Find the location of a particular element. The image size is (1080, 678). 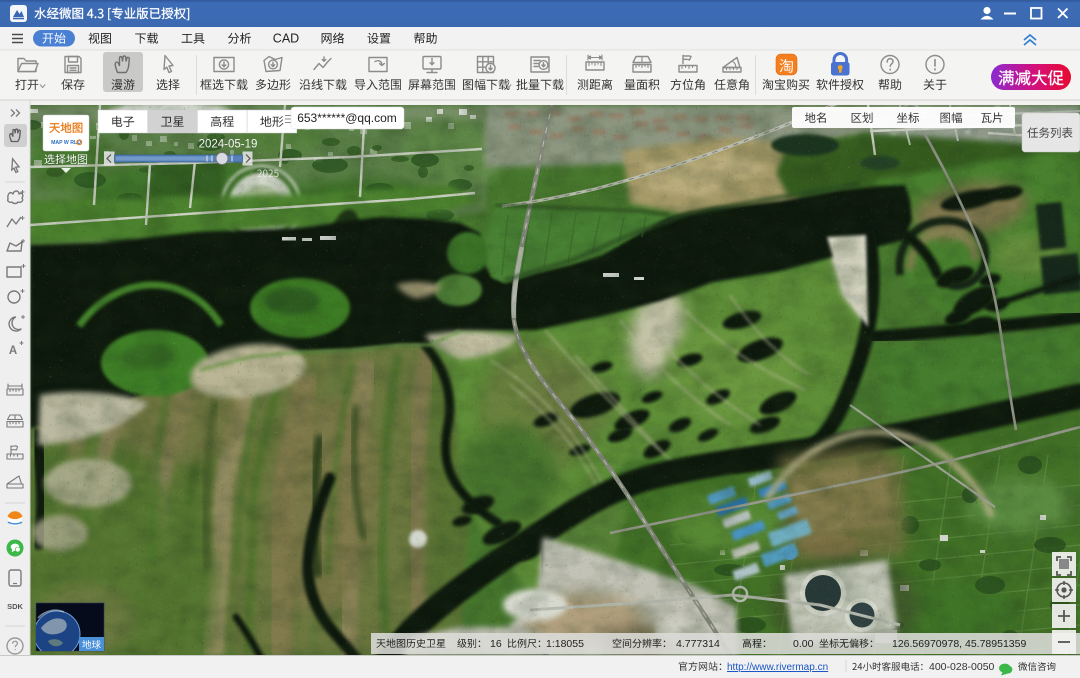

svg-text: 0.00 is located at coordinates (803, 644).